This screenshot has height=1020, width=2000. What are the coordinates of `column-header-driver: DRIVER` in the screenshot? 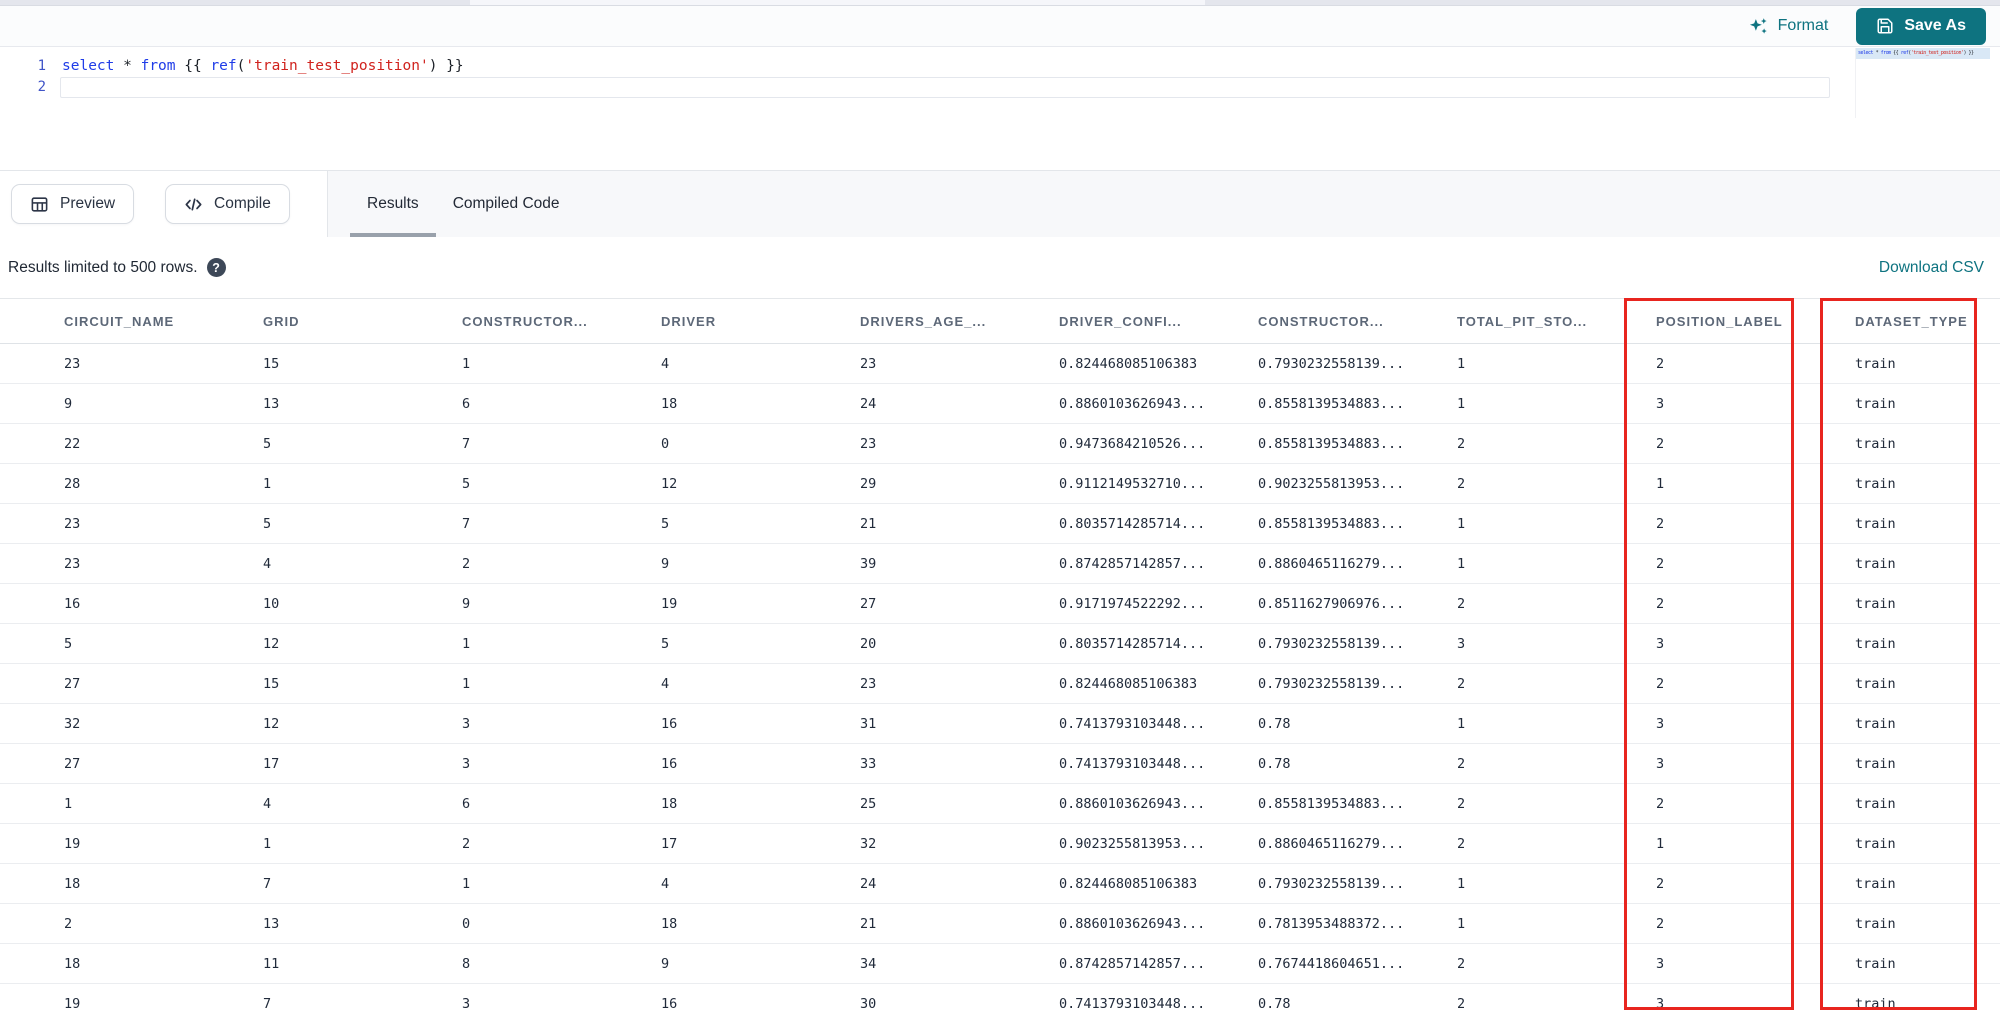 It's located at (689, 321).